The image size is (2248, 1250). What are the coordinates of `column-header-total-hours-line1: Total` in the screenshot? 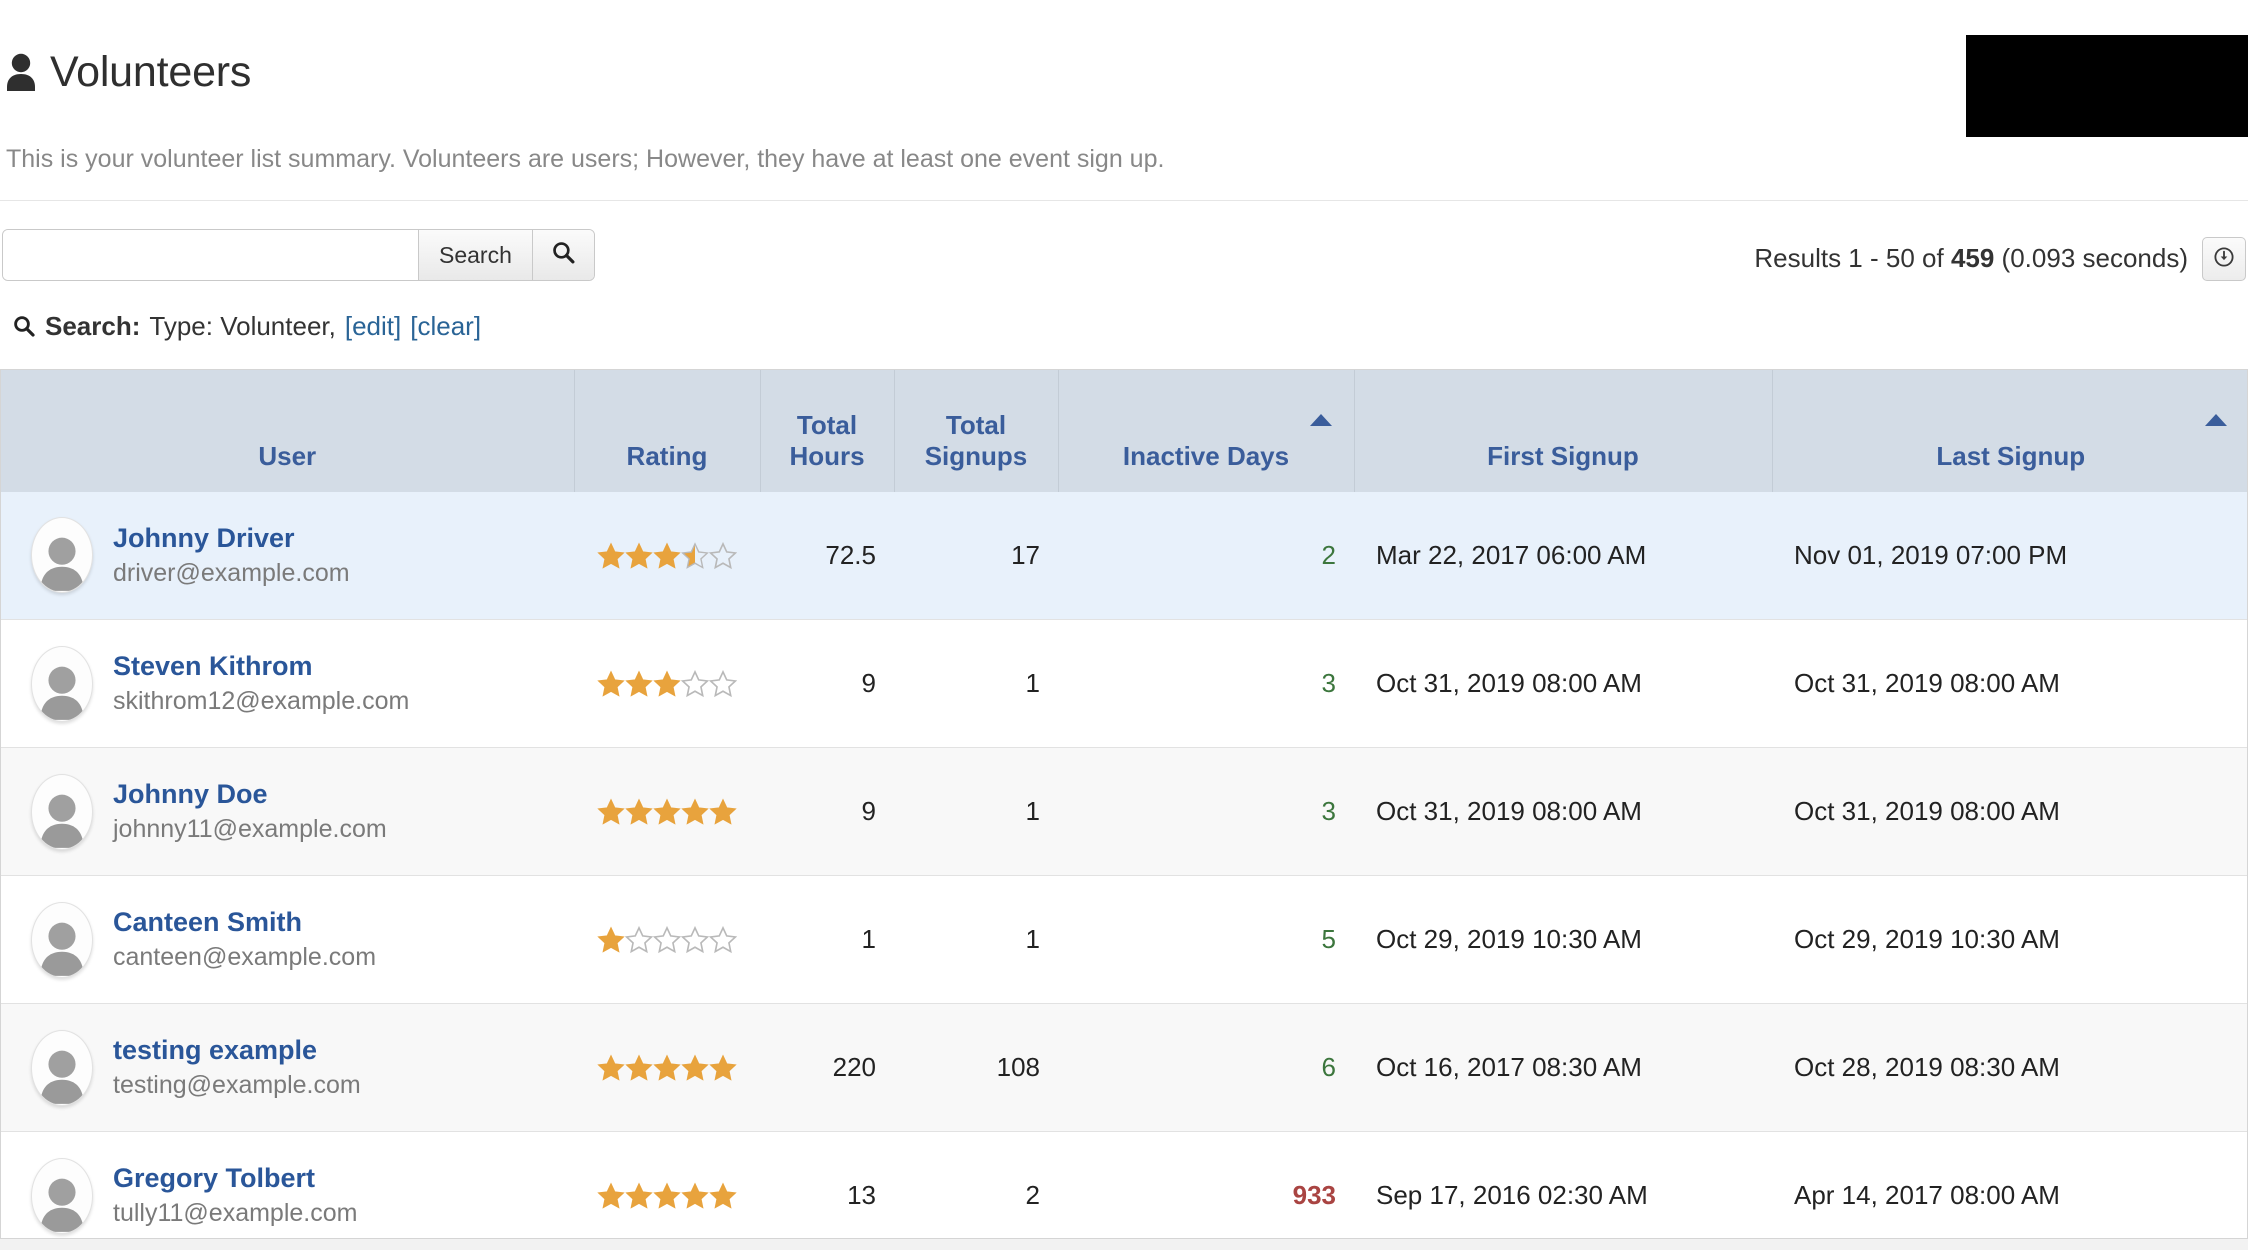 It's located at (827, 424).